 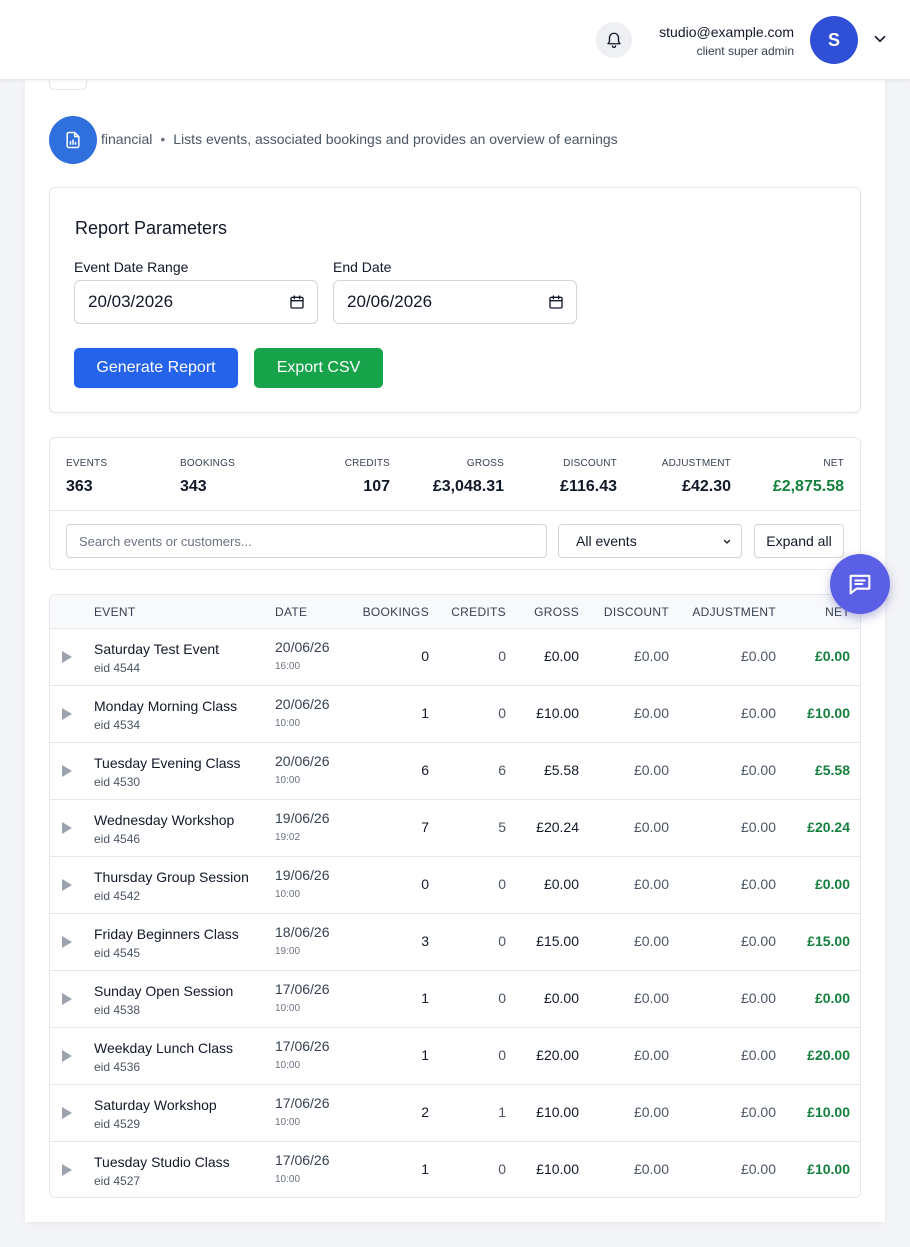 What do you see at coordinates (650, 541) in the screenshot?
I see `event-filter-select: All events` at bounding box center [650, 541].